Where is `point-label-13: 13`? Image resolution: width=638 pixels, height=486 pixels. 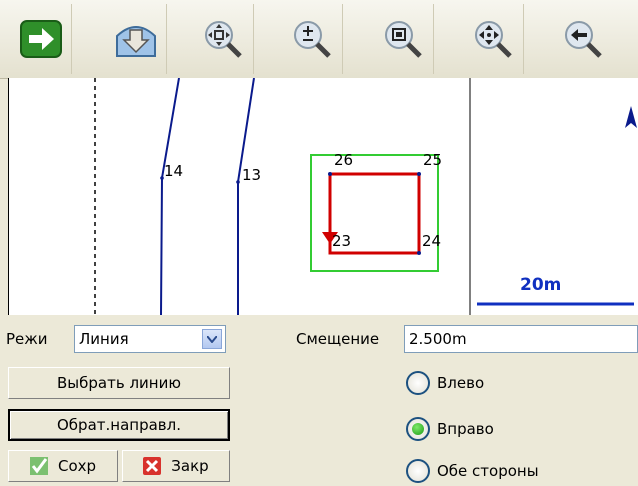
point-label-13: 13 is located at coordinates (252, 175).